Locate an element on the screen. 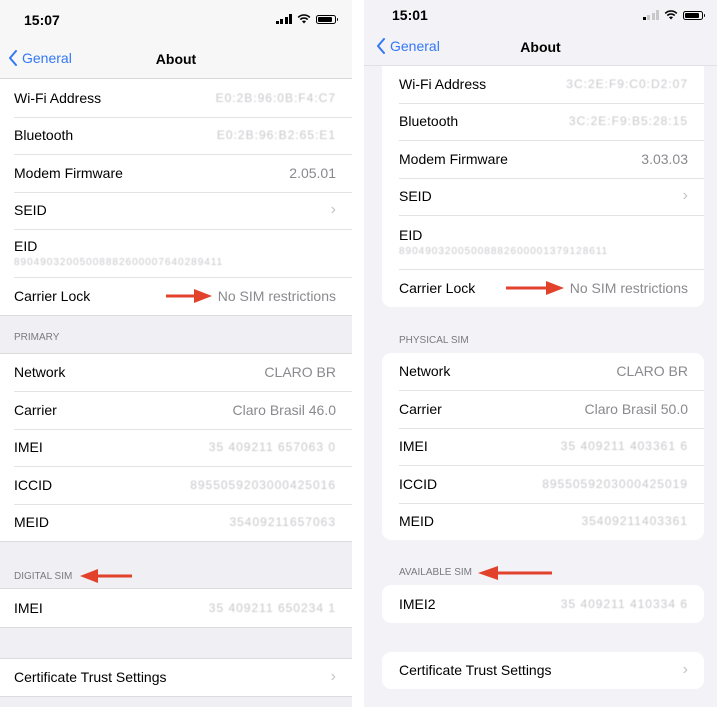  redacted-value: 8955059203000425016 is located at coordinates (263, 484).